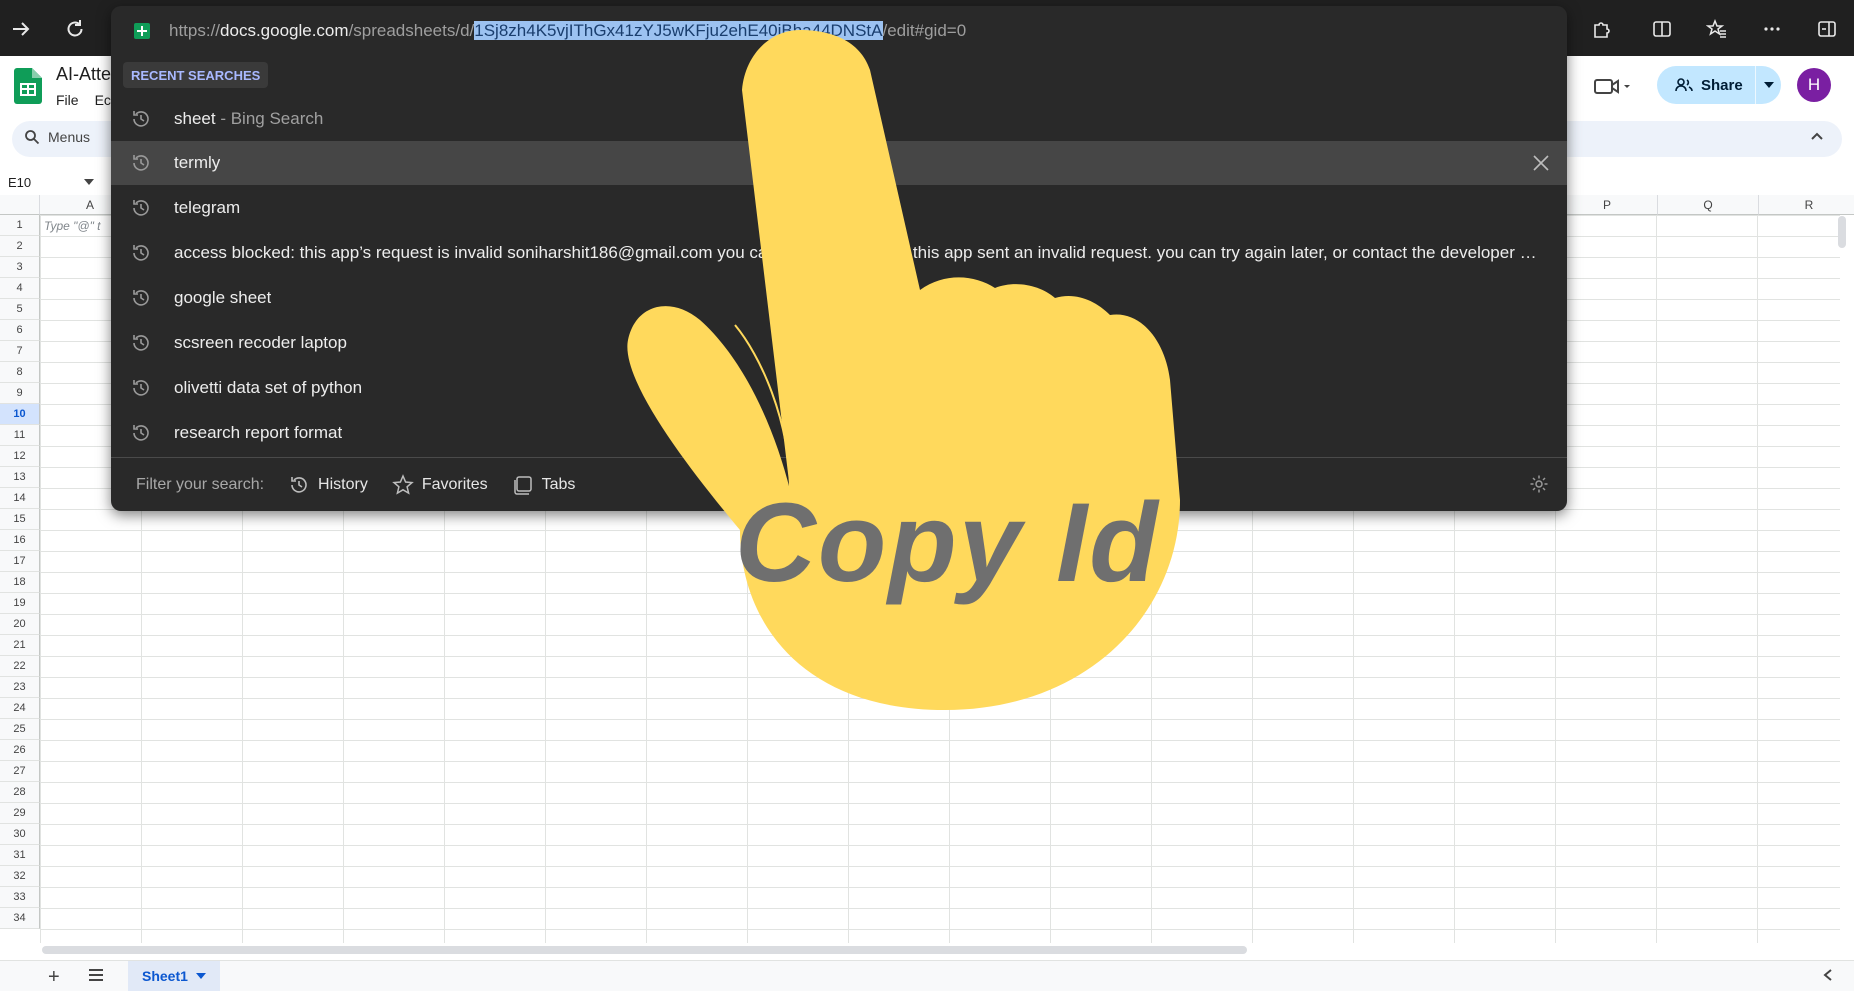  Describe the element at coordinates (20, 687) in the screenshot. I see `row-header: 23` at that location.